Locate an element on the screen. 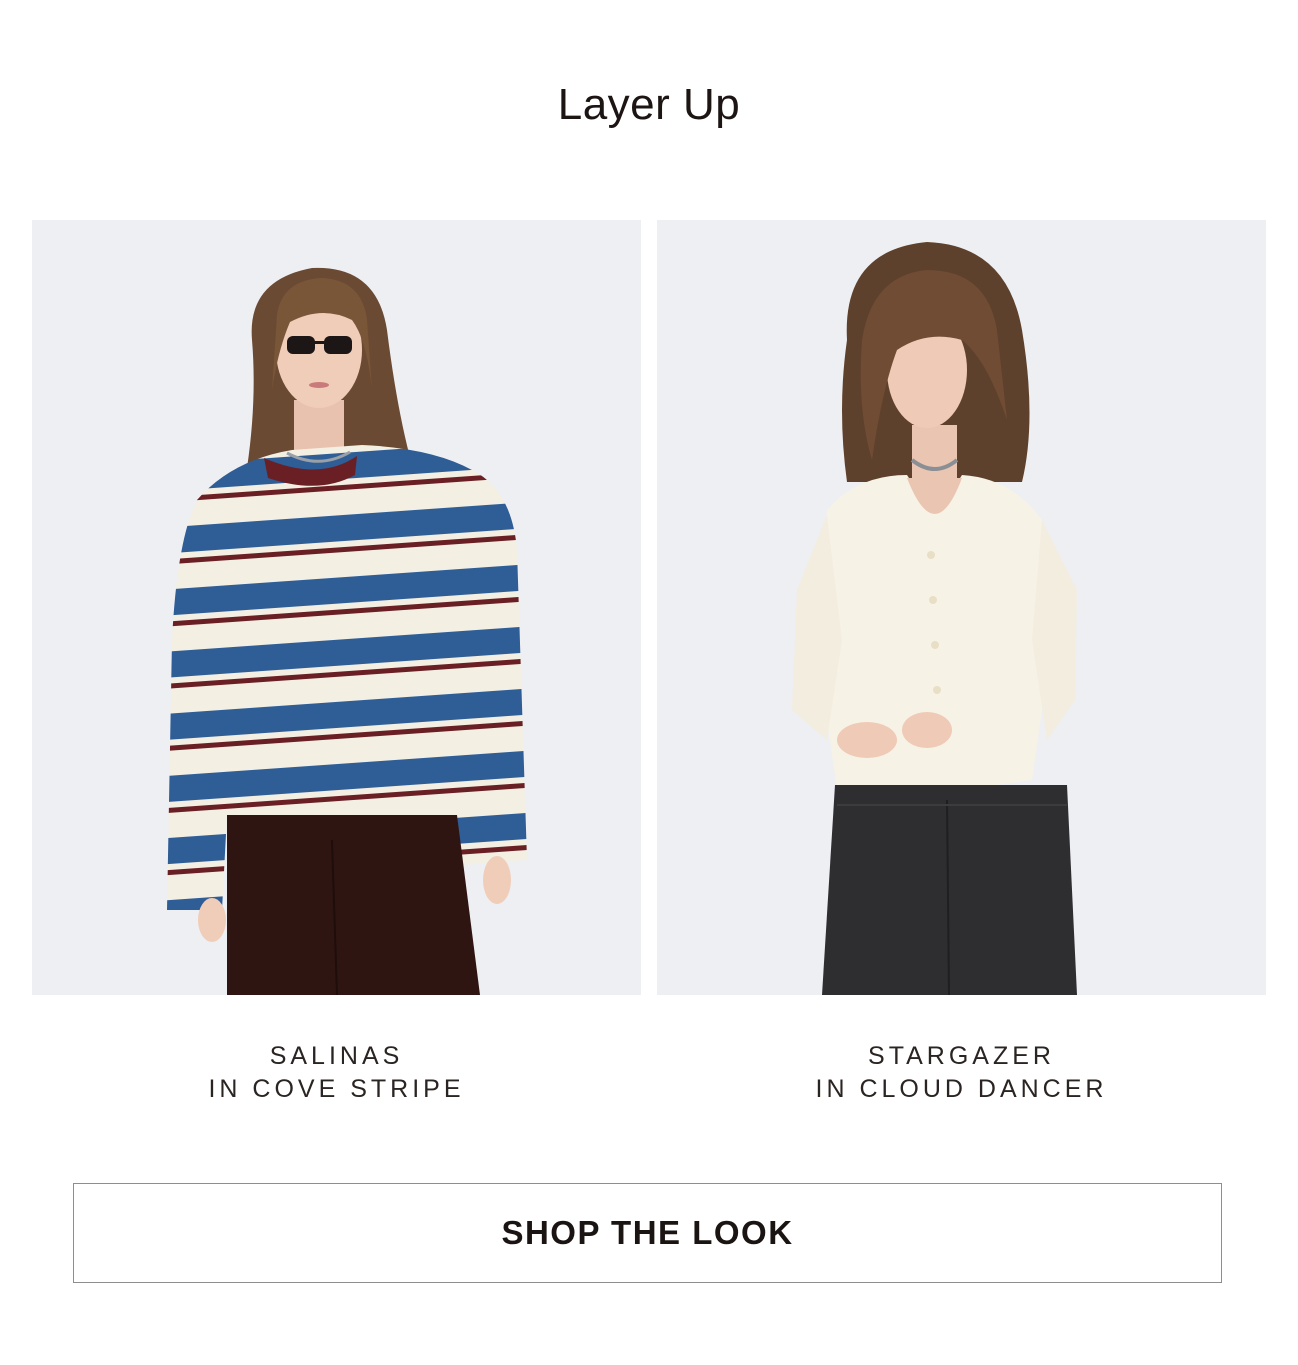  product-color: IN CLOUD DANCER is located at coordinates (961, 1089).